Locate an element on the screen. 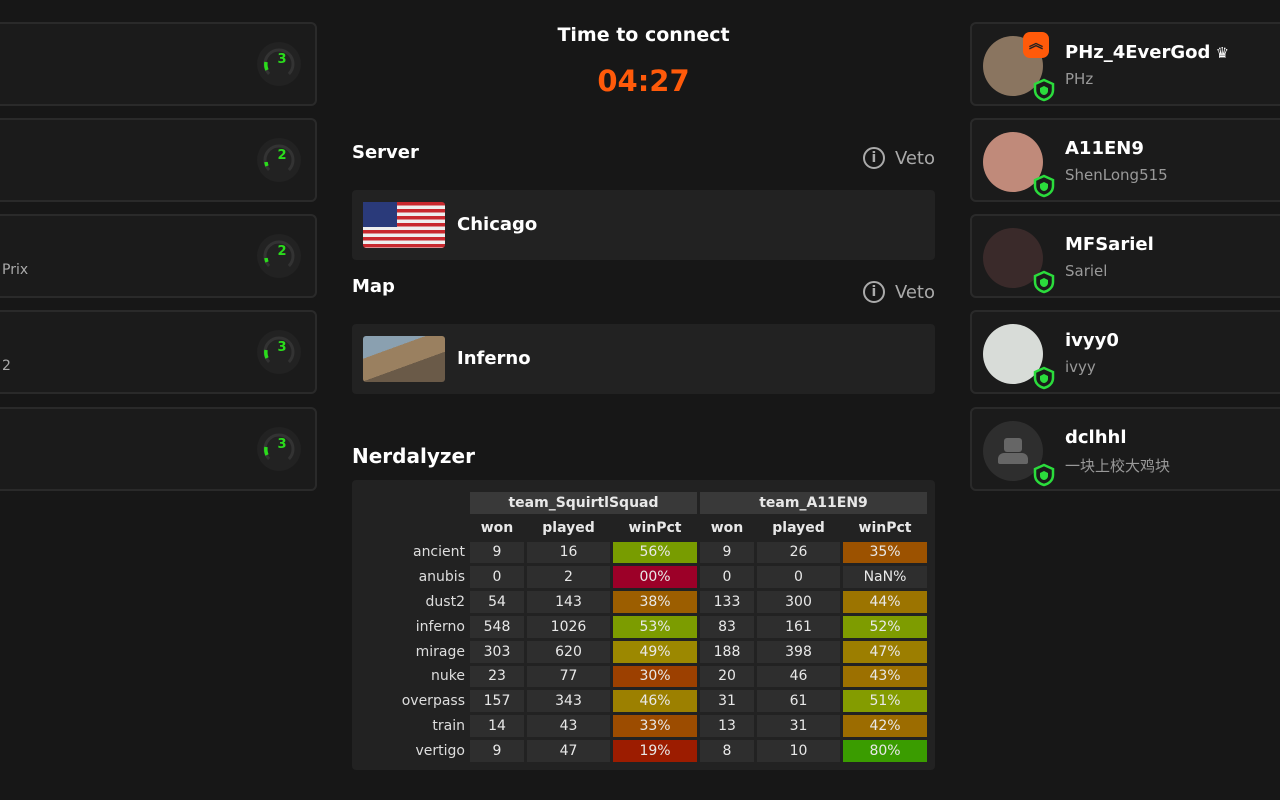 The image size is (1280, 800). played-cell: 46 is located at coordinates (798, 676).